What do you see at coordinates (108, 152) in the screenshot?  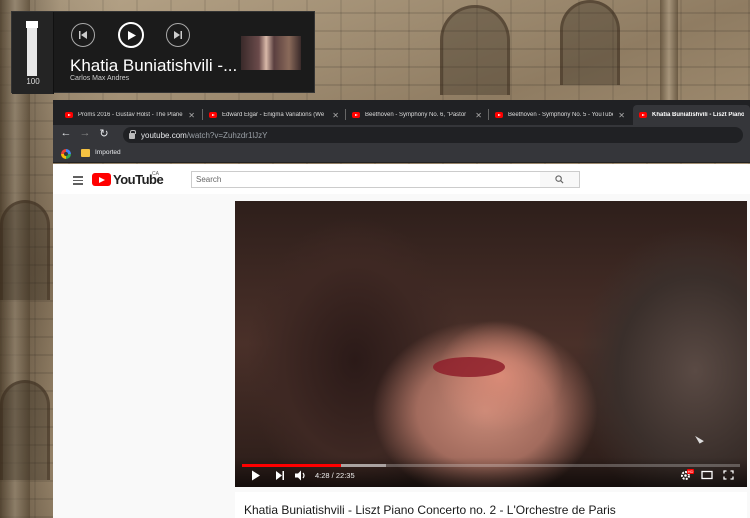 I see `bookmark-imported: Imported` at bounding box center [108, 152].